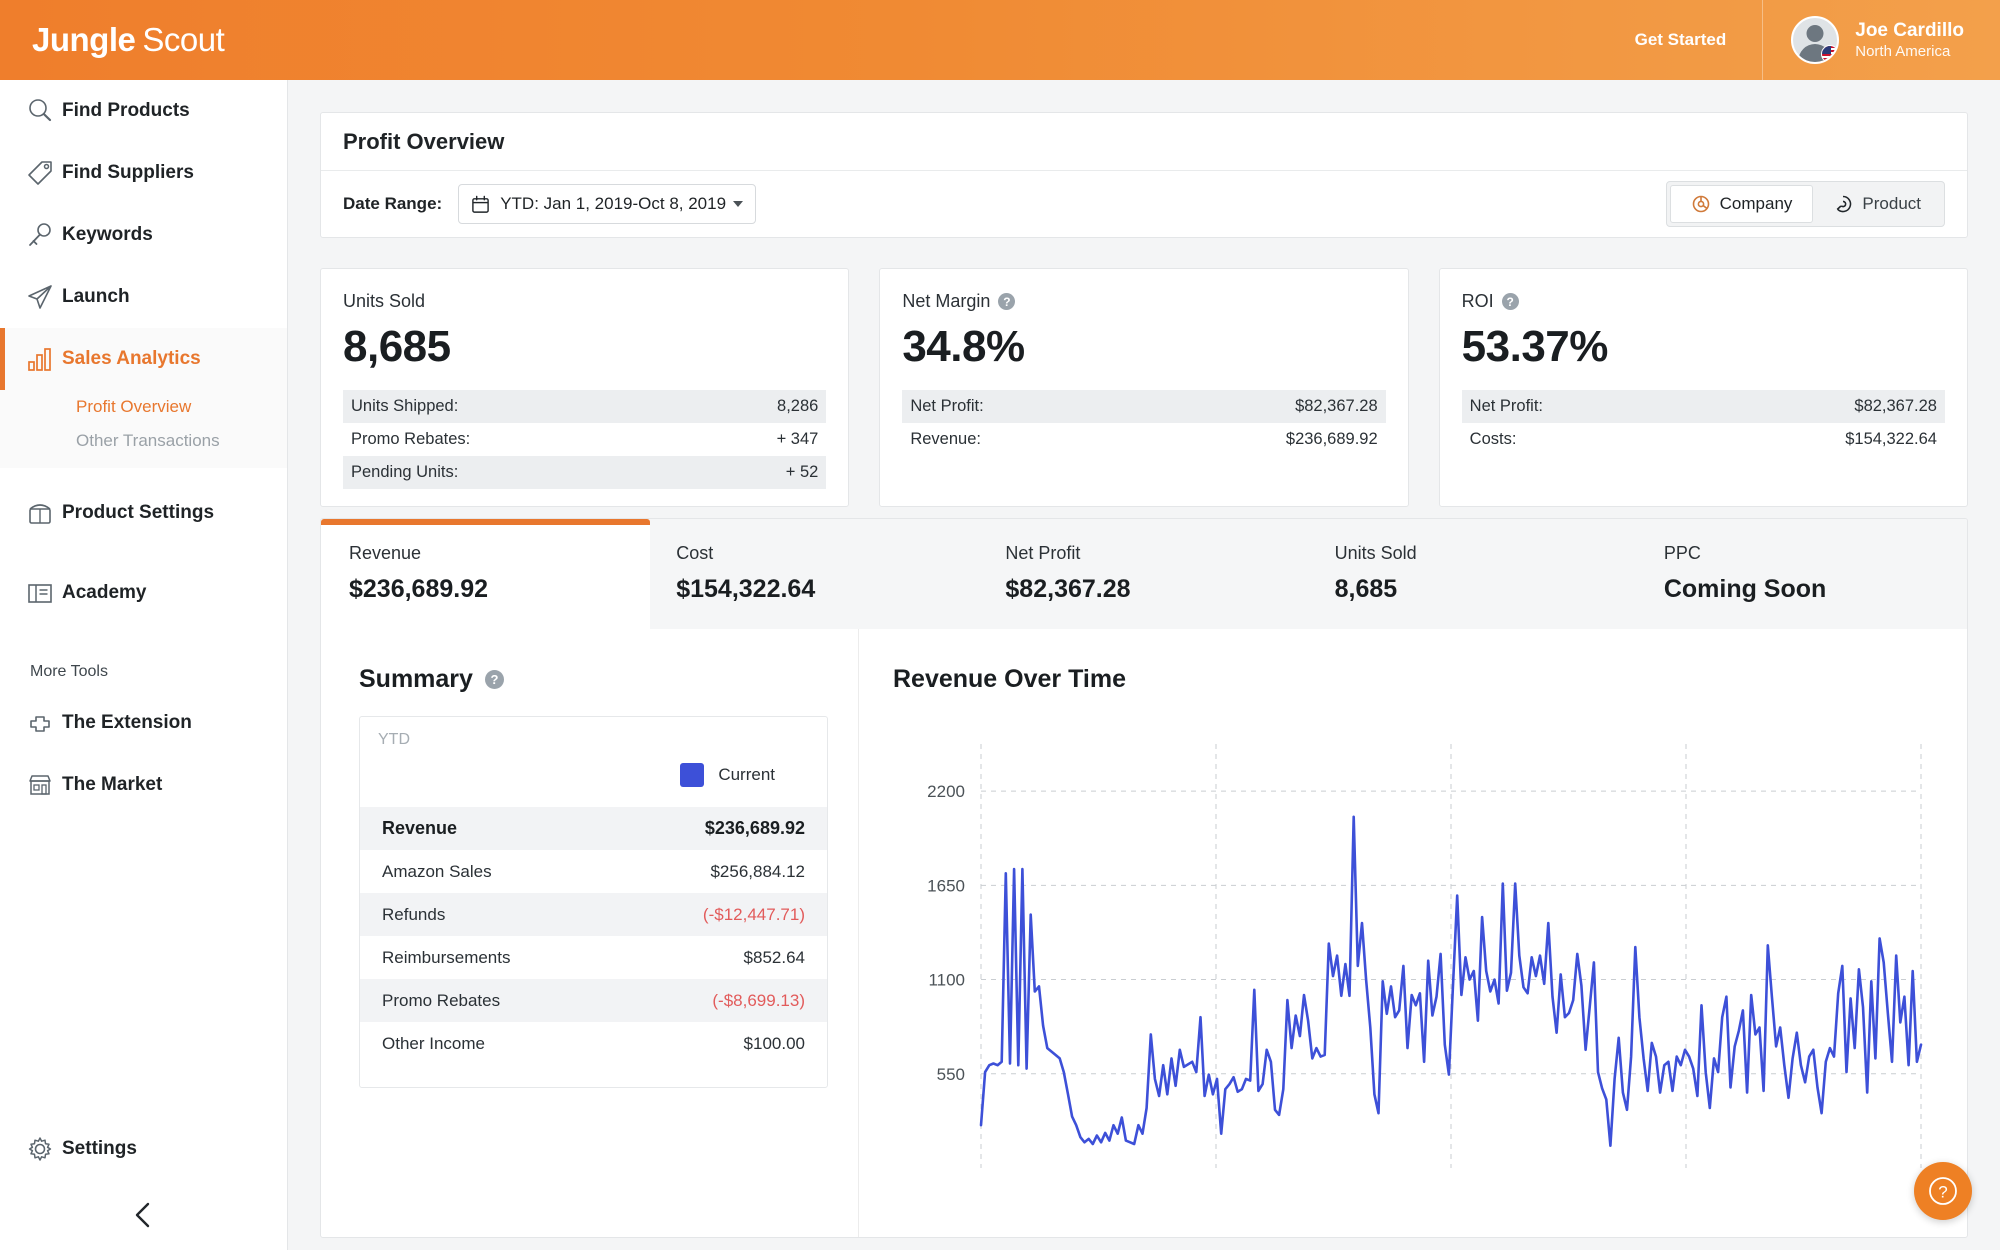  What do you see at coordinates (138, 512) in the screenshot?
I see `sidebar-item-label: Product Settings` at bounding box center [138, 512].